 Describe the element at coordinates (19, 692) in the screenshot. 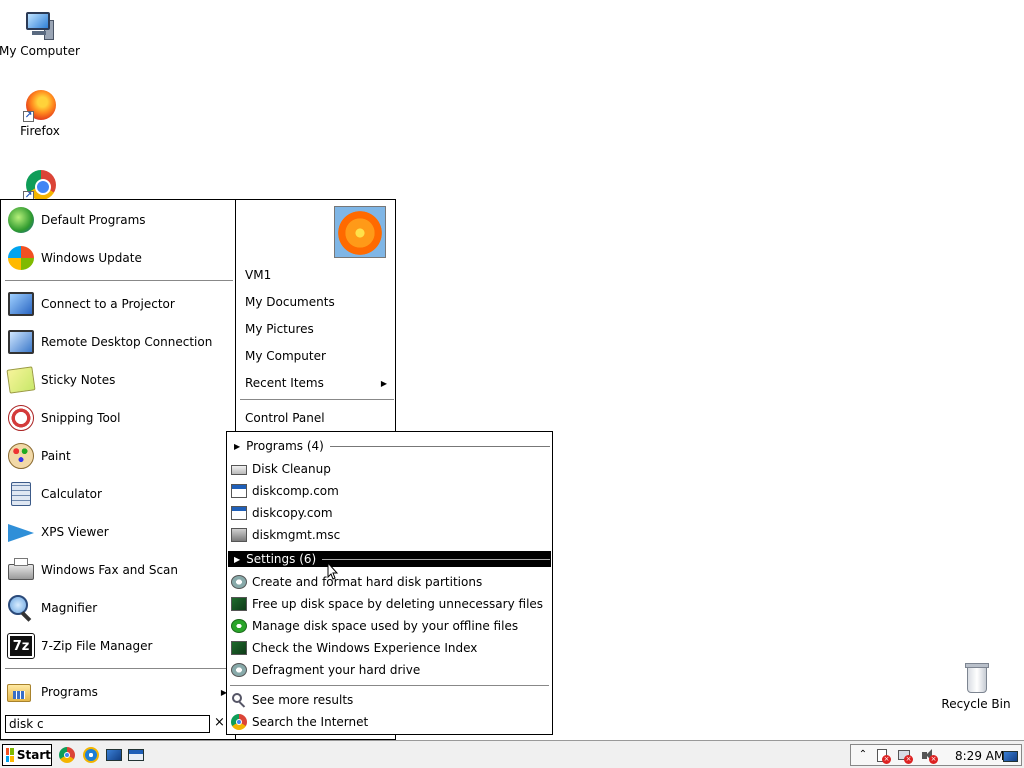

I see `programs-folder-icon` at that location.